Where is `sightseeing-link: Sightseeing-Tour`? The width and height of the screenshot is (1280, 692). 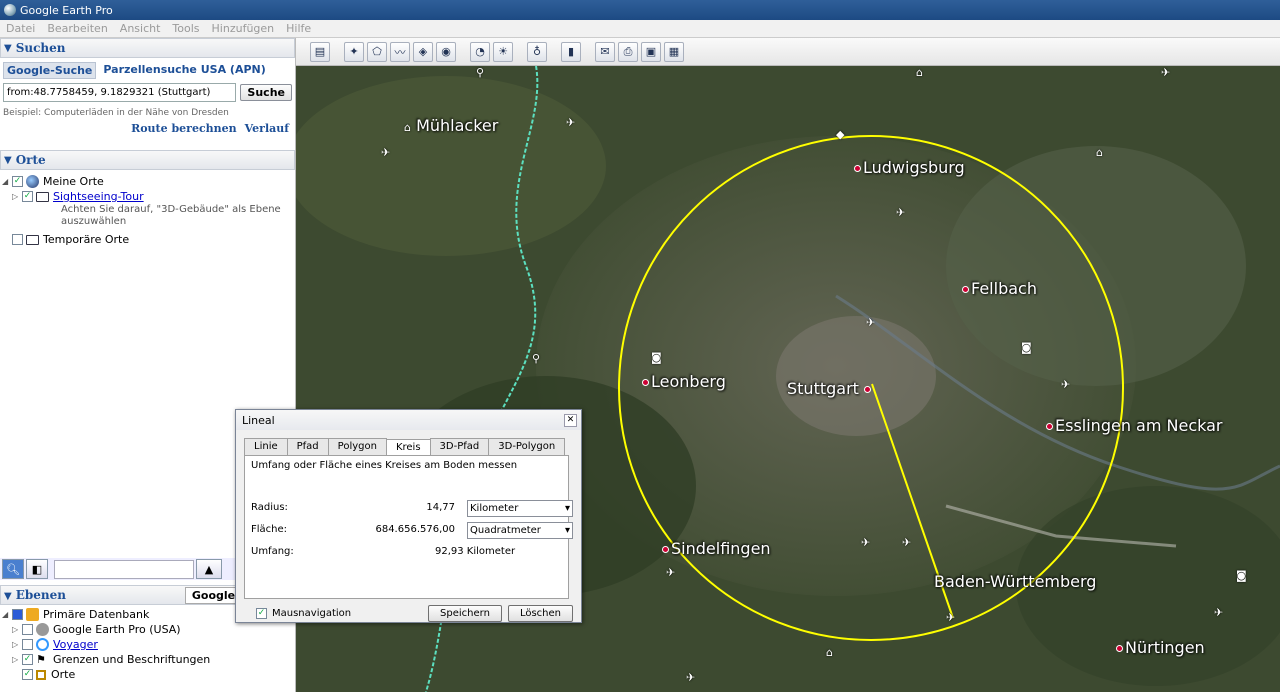
sightseeing-link: Sightseeing-Tour is located at coordinates (98, 196).